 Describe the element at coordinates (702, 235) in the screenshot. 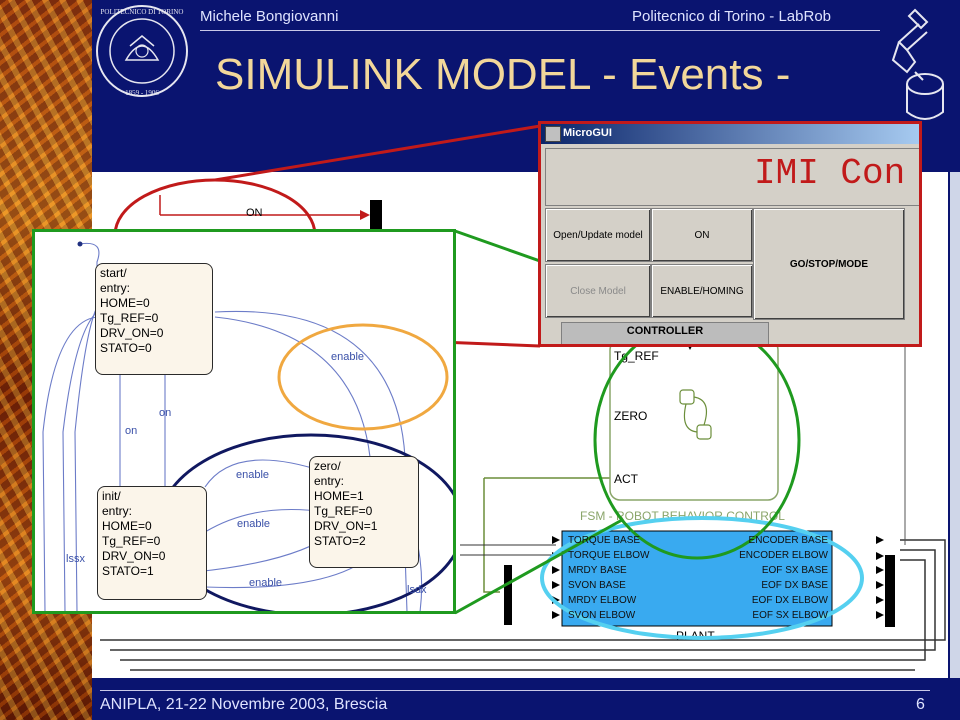

I see `on-button: ON` at that location.